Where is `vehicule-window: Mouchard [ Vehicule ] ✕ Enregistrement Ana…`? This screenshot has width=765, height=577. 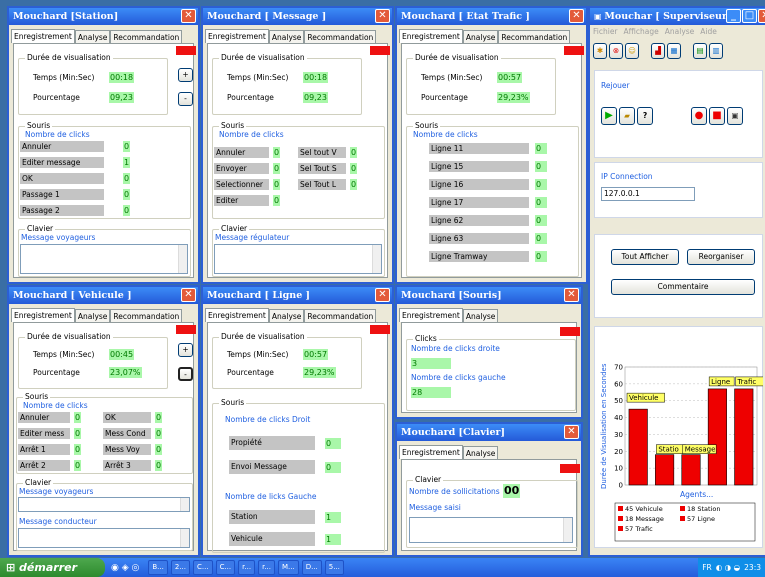
vehicule-window: Mouchard [ Vehicule ] ✕ Enregistrement Ana… is located at coordinates (103, 421).